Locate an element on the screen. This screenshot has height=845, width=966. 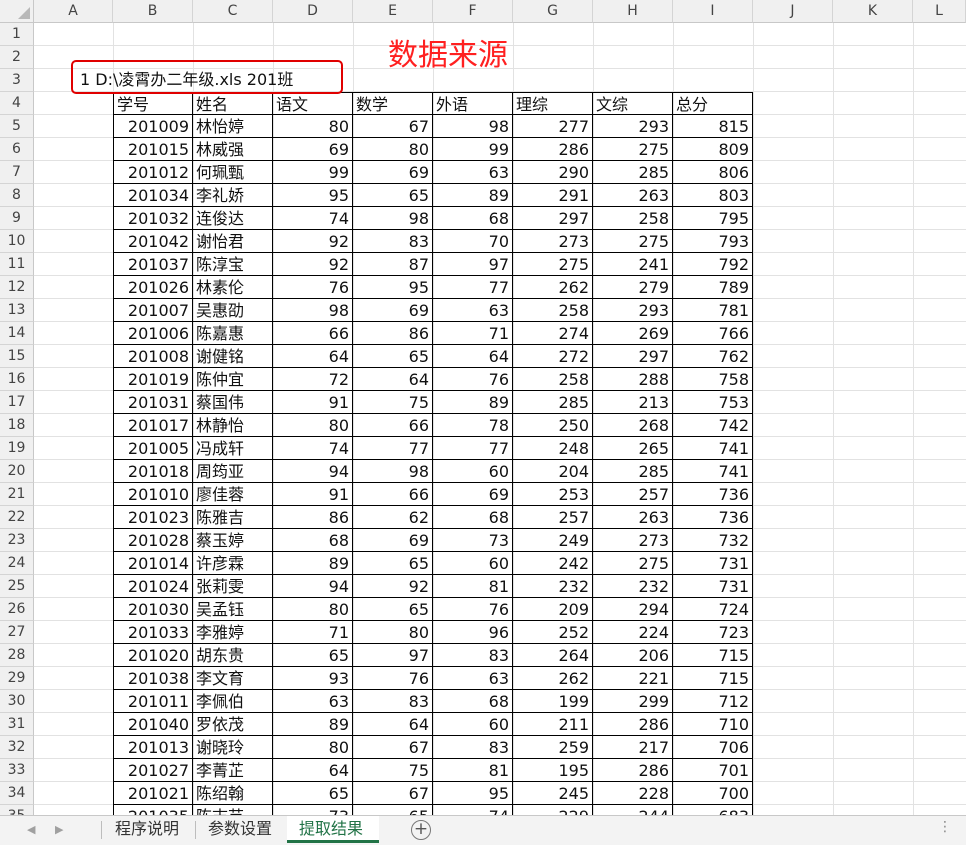
table-cell: 806 is located at coordinates (713, 172).